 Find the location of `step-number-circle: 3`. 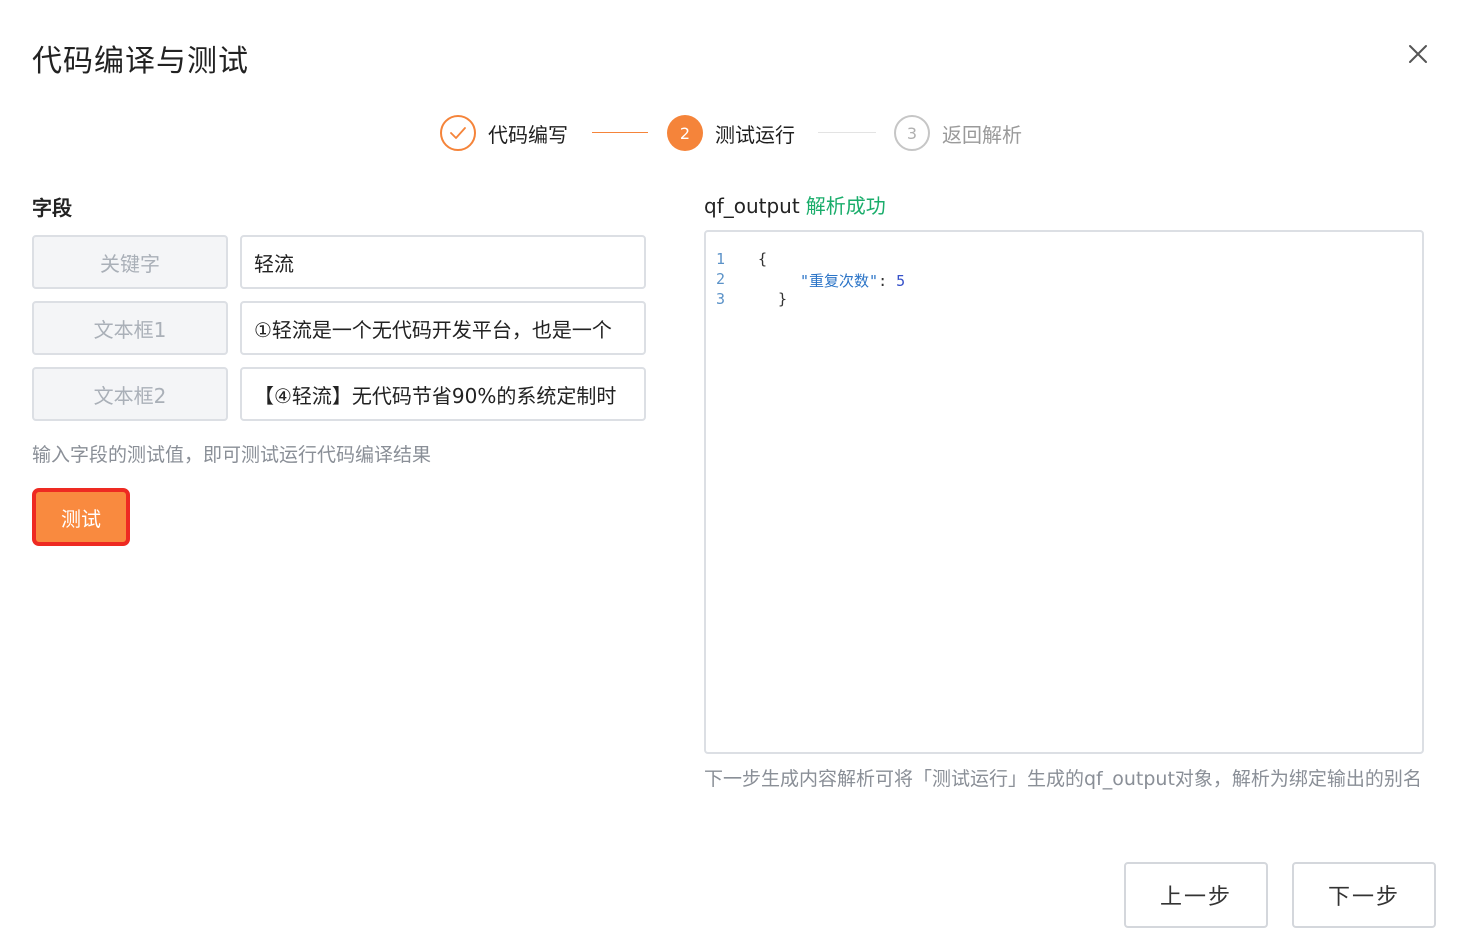

step-number-circle: 3 is located at coordinates (912, 133).